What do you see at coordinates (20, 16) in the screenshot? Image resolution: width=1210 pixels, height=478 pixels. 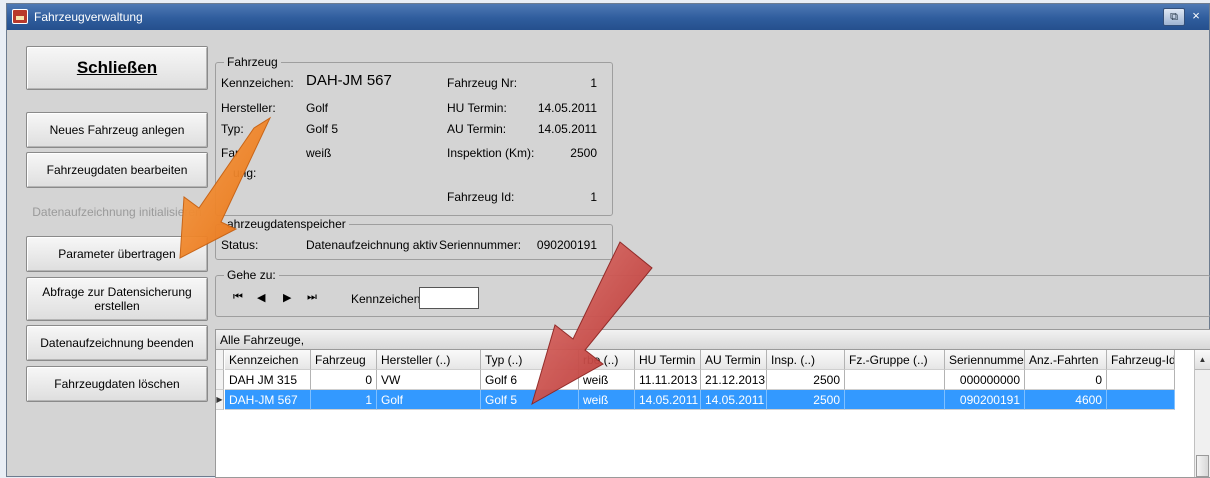 I see `app-icon` at bounding box center [20, 16].